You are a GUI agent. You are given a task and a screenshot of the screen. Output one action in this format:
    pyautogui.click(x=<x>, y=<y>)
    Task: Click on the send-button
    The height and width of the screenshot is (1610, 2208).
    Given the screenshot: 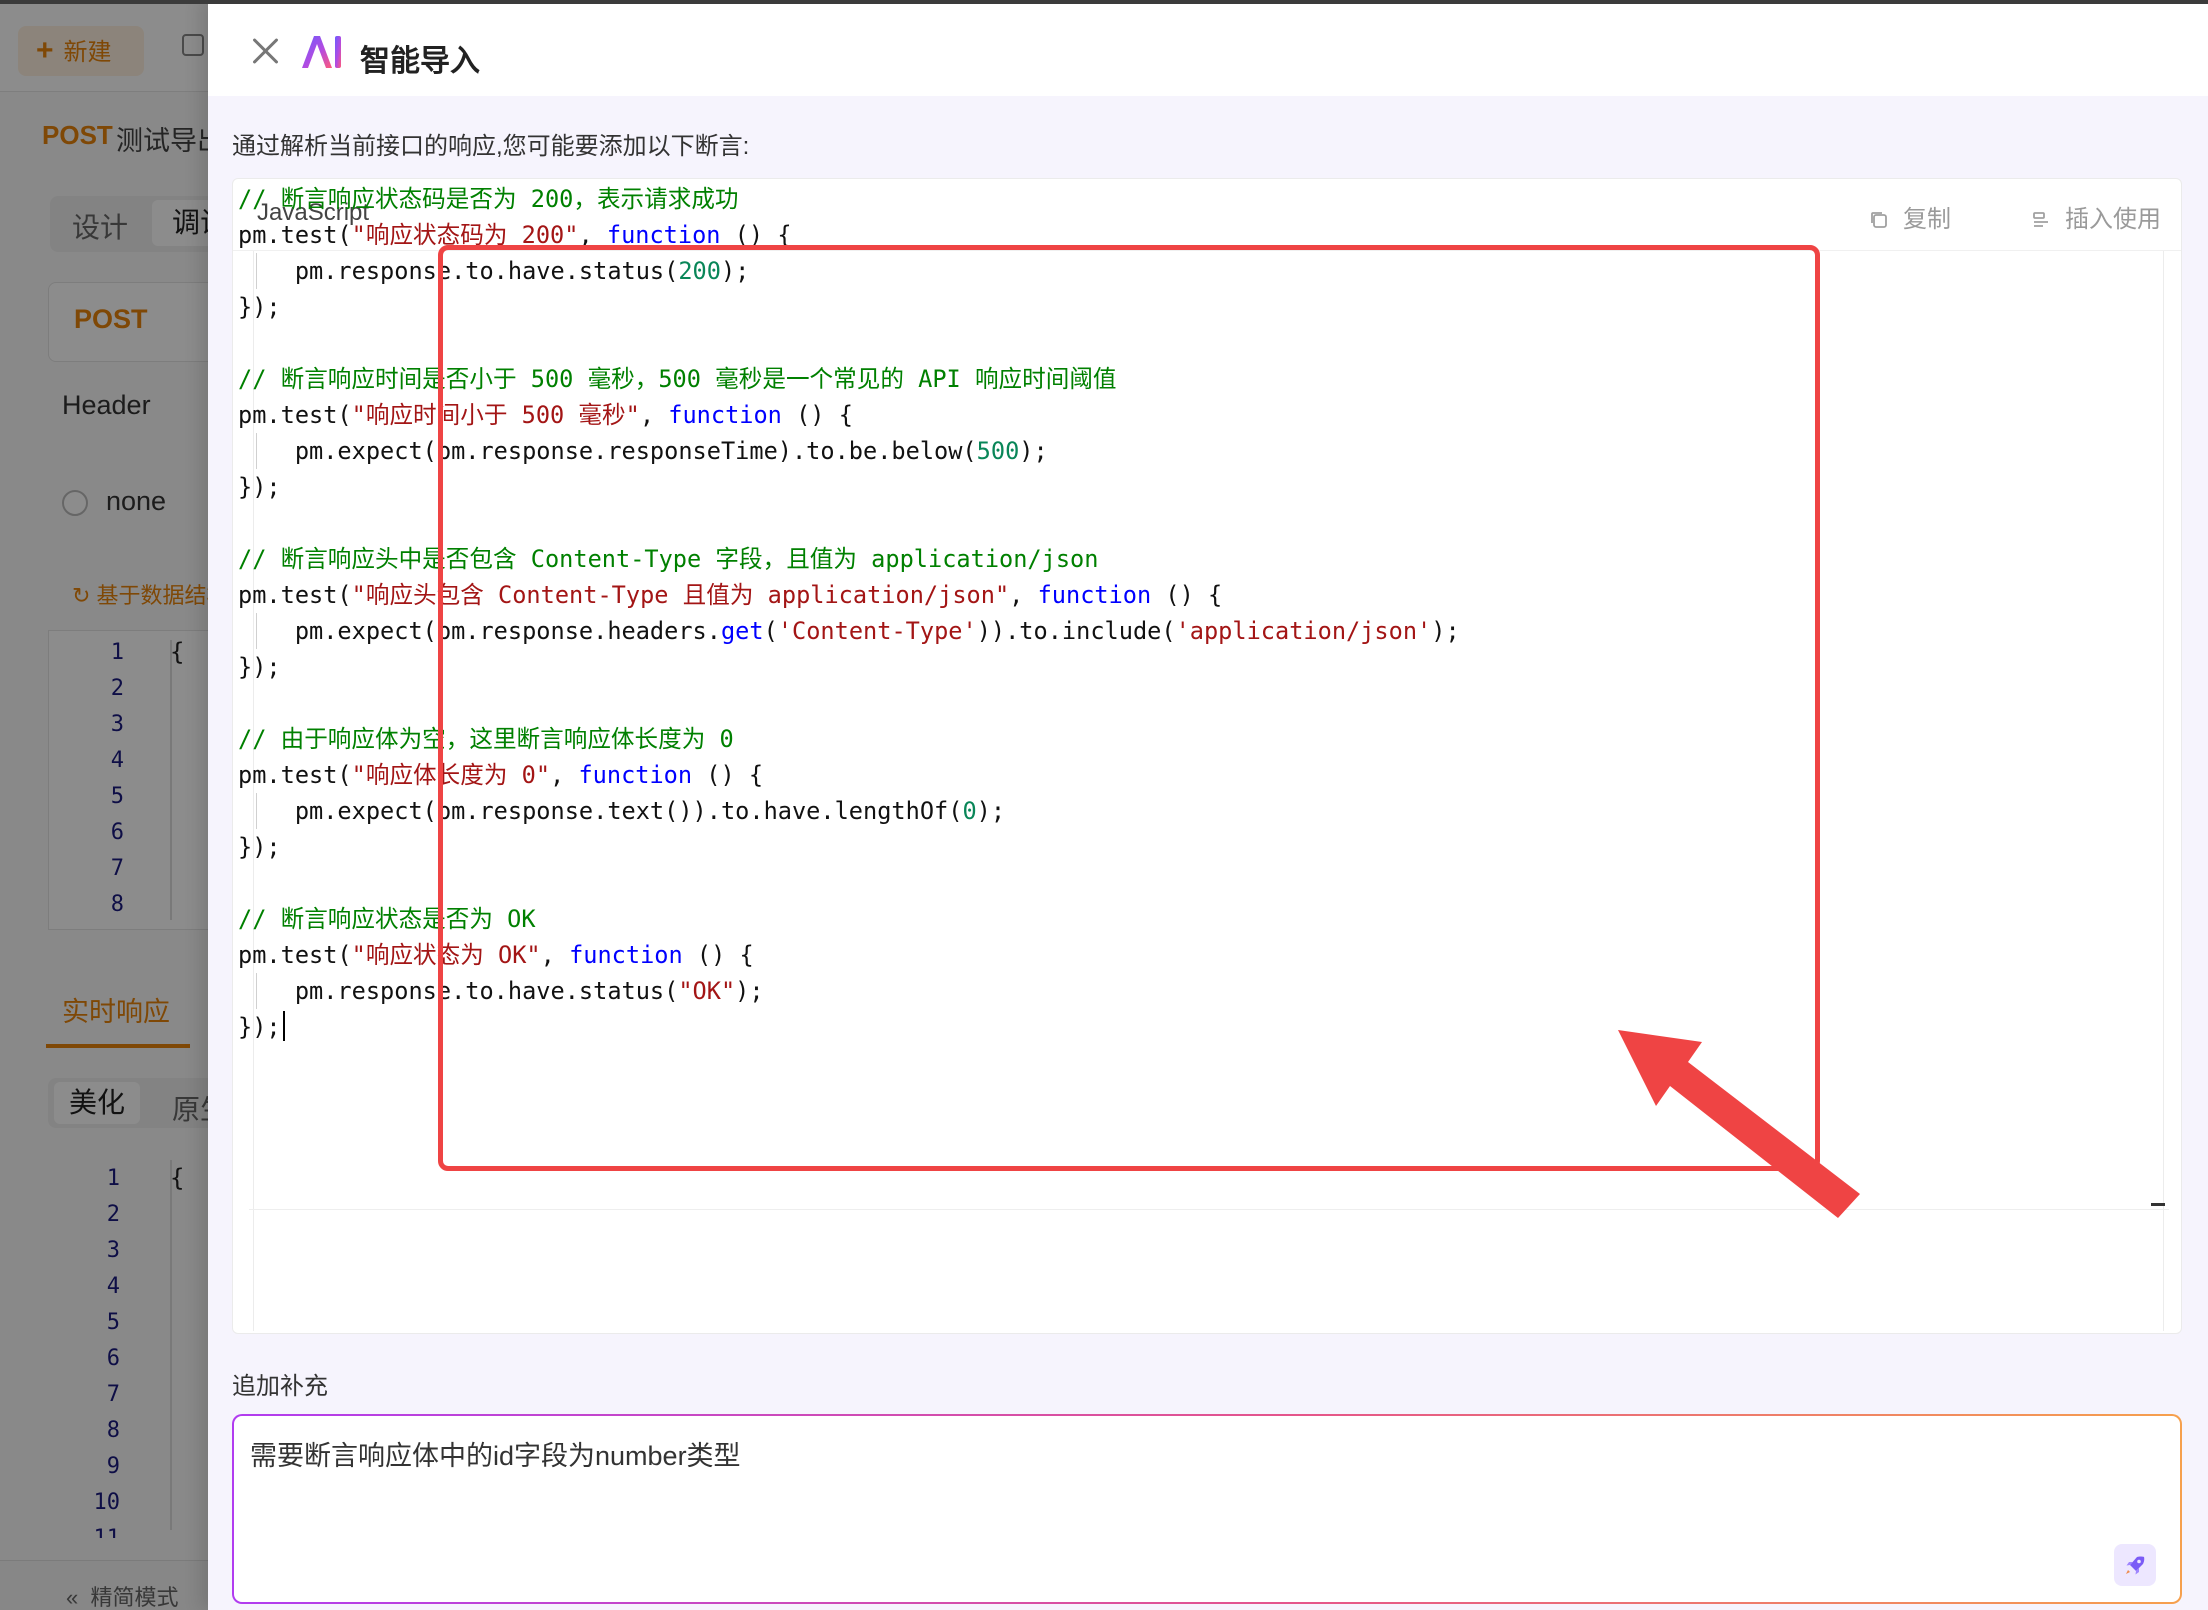 What is the action you would take?
    pyautogui.click(x=2135, y=1565)
    